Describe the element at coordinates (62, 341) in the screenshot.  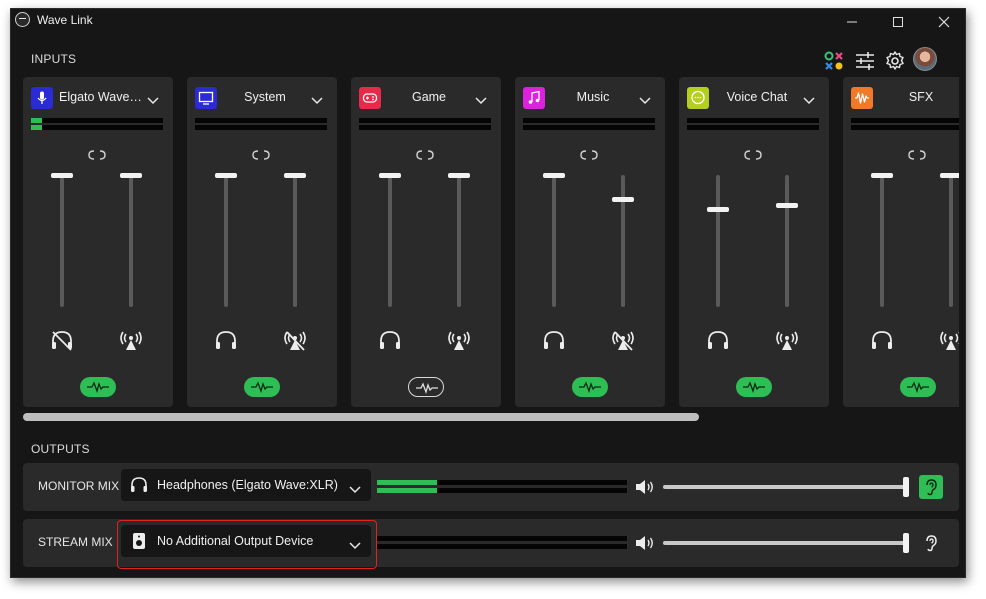
I see `headphones-muted-icon` at that location.